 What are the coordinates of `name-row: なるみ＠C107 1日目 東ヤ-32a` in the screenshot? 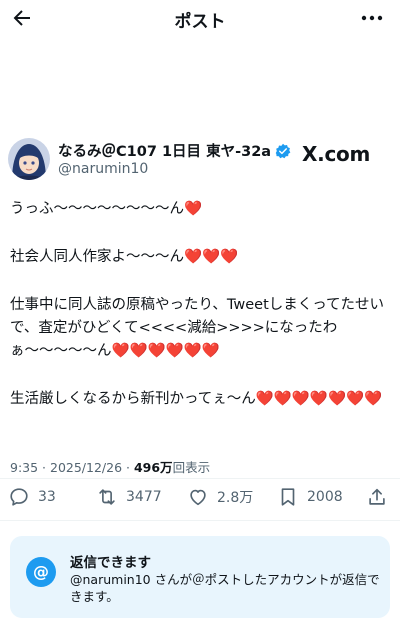 It's located at (174, 150).